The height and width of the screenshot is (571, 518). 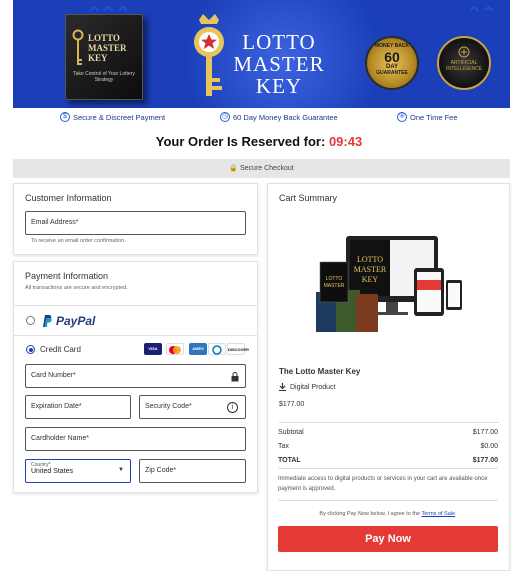 I want to click on card-number-placeholder: Card Number*, so click(x=53, y=375).